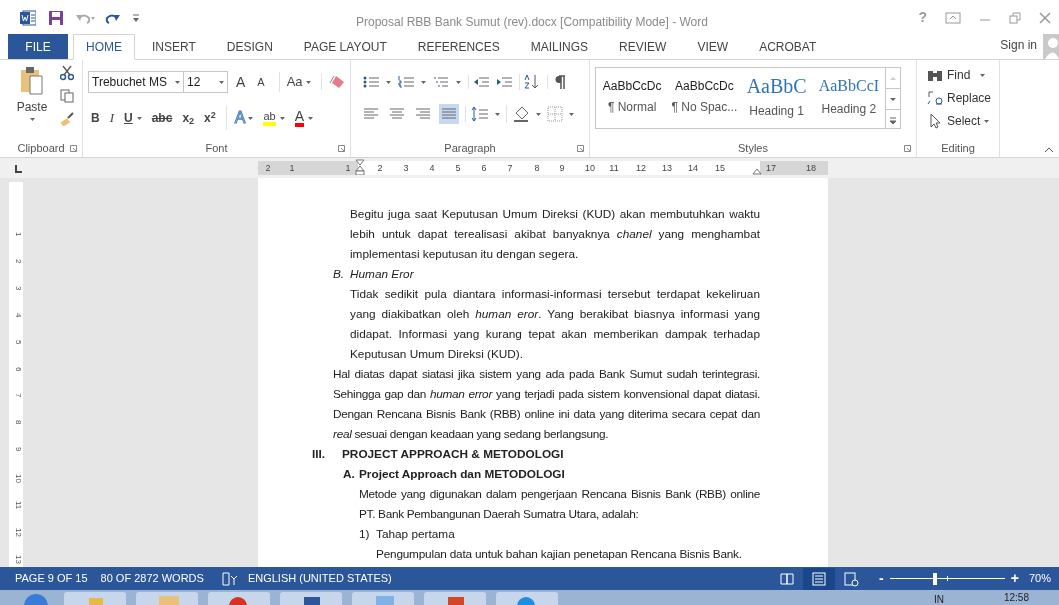 The width and height of the screenshot is (1059, 605). Describe the element at coordinates (261, 82) in the screenshot. I see `shrink-font-button: A` at that location.